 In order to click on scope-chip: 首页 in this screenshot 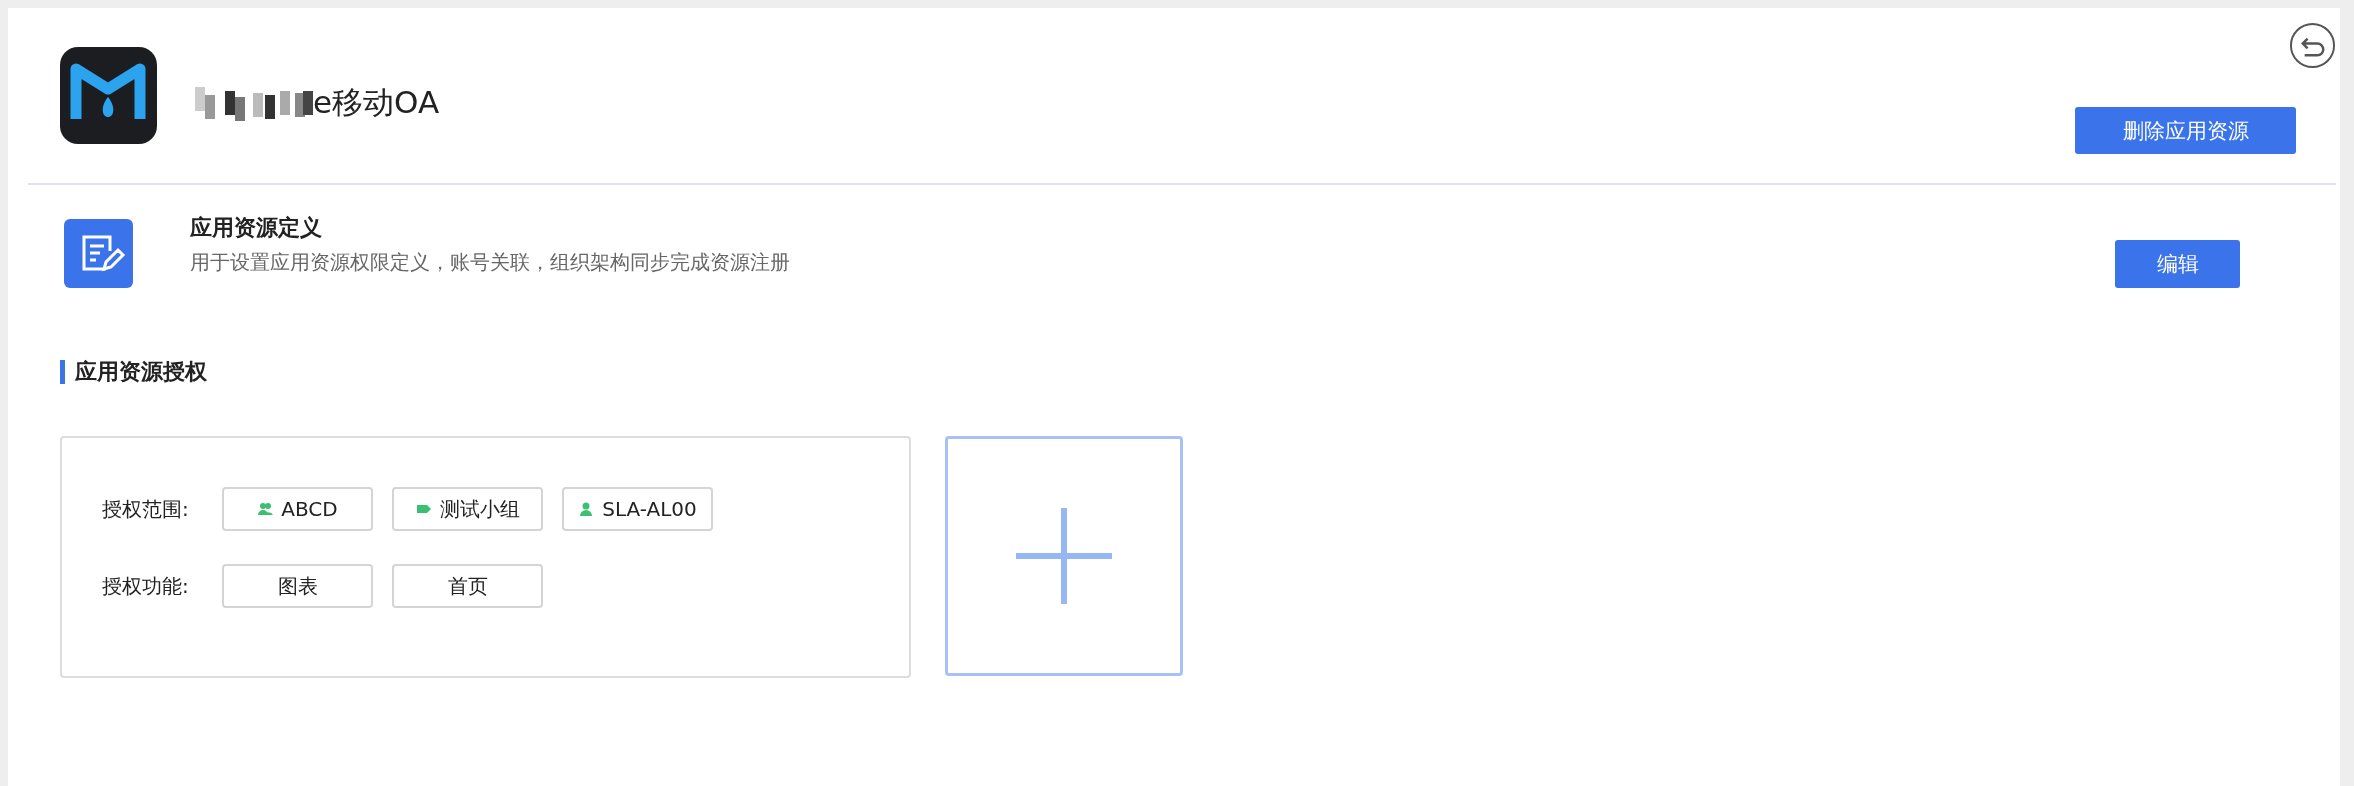, I will do `click(467, 586)`.